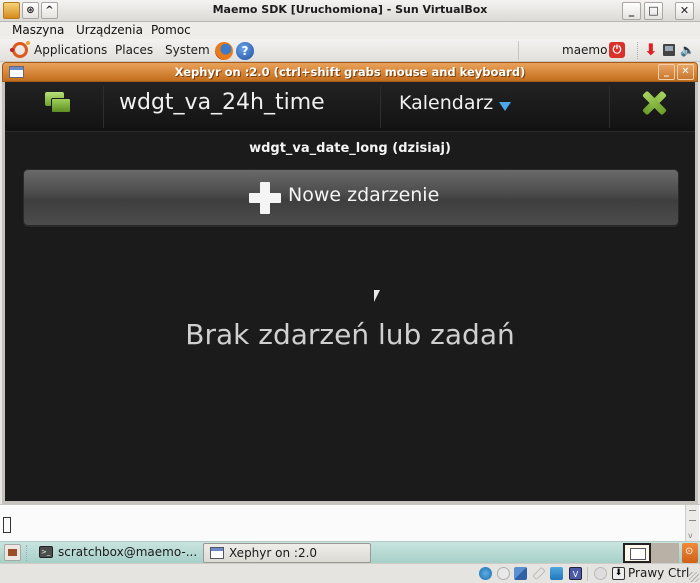 The height and width of the screenshot is (583, 700). I want to click on app-header: wdgt_va_24h_time Kalendarz, so click(350, 107).